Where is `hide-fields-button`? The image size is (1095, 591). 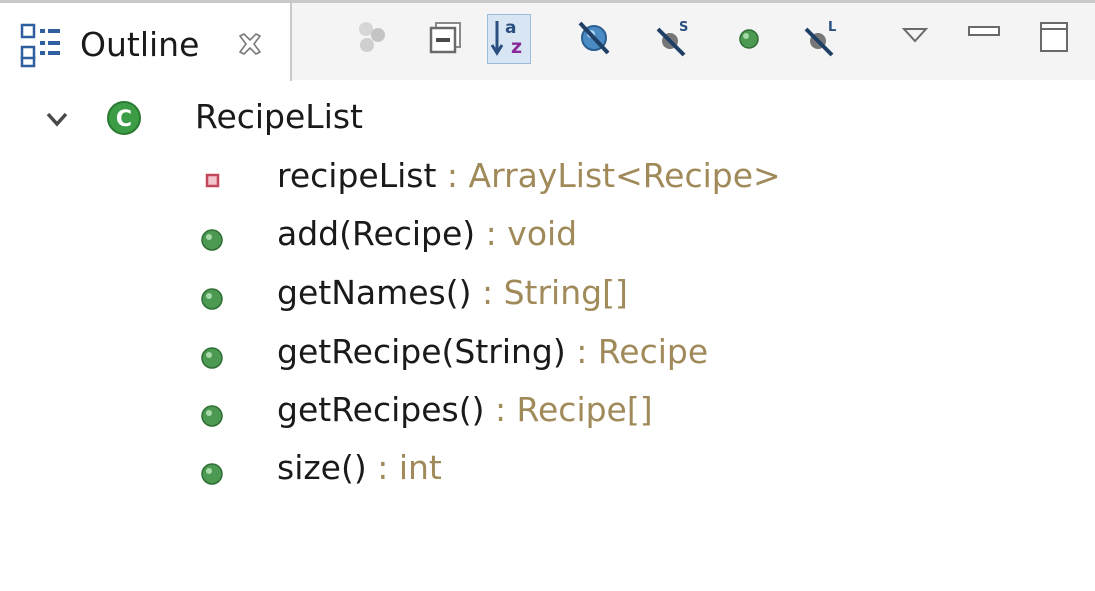
hide-fields-button is located at coordinates (594, 39).